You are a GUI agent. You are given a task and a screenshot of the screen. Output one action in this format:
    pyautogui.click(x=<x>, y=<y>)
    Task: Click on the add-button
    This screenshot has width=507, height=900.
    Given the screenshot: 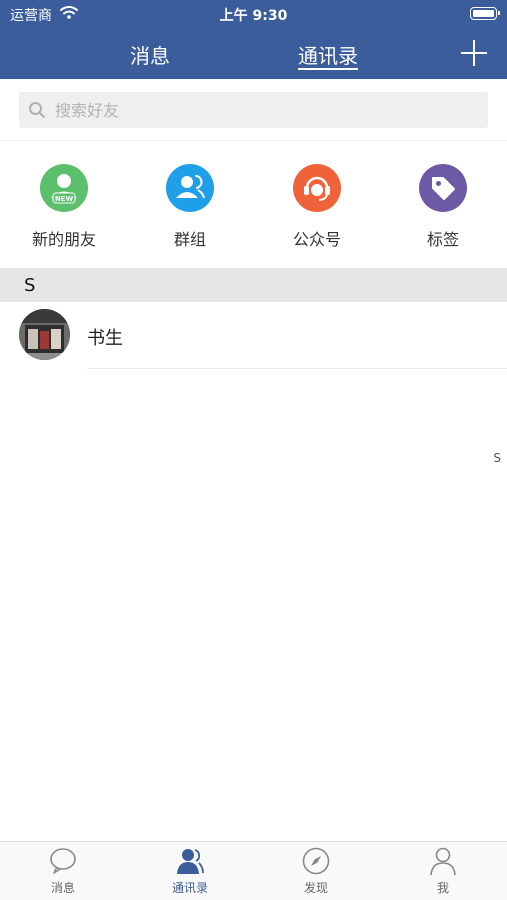 What is the action you would take?
    pyautogui.click(x=474, y=53)
    